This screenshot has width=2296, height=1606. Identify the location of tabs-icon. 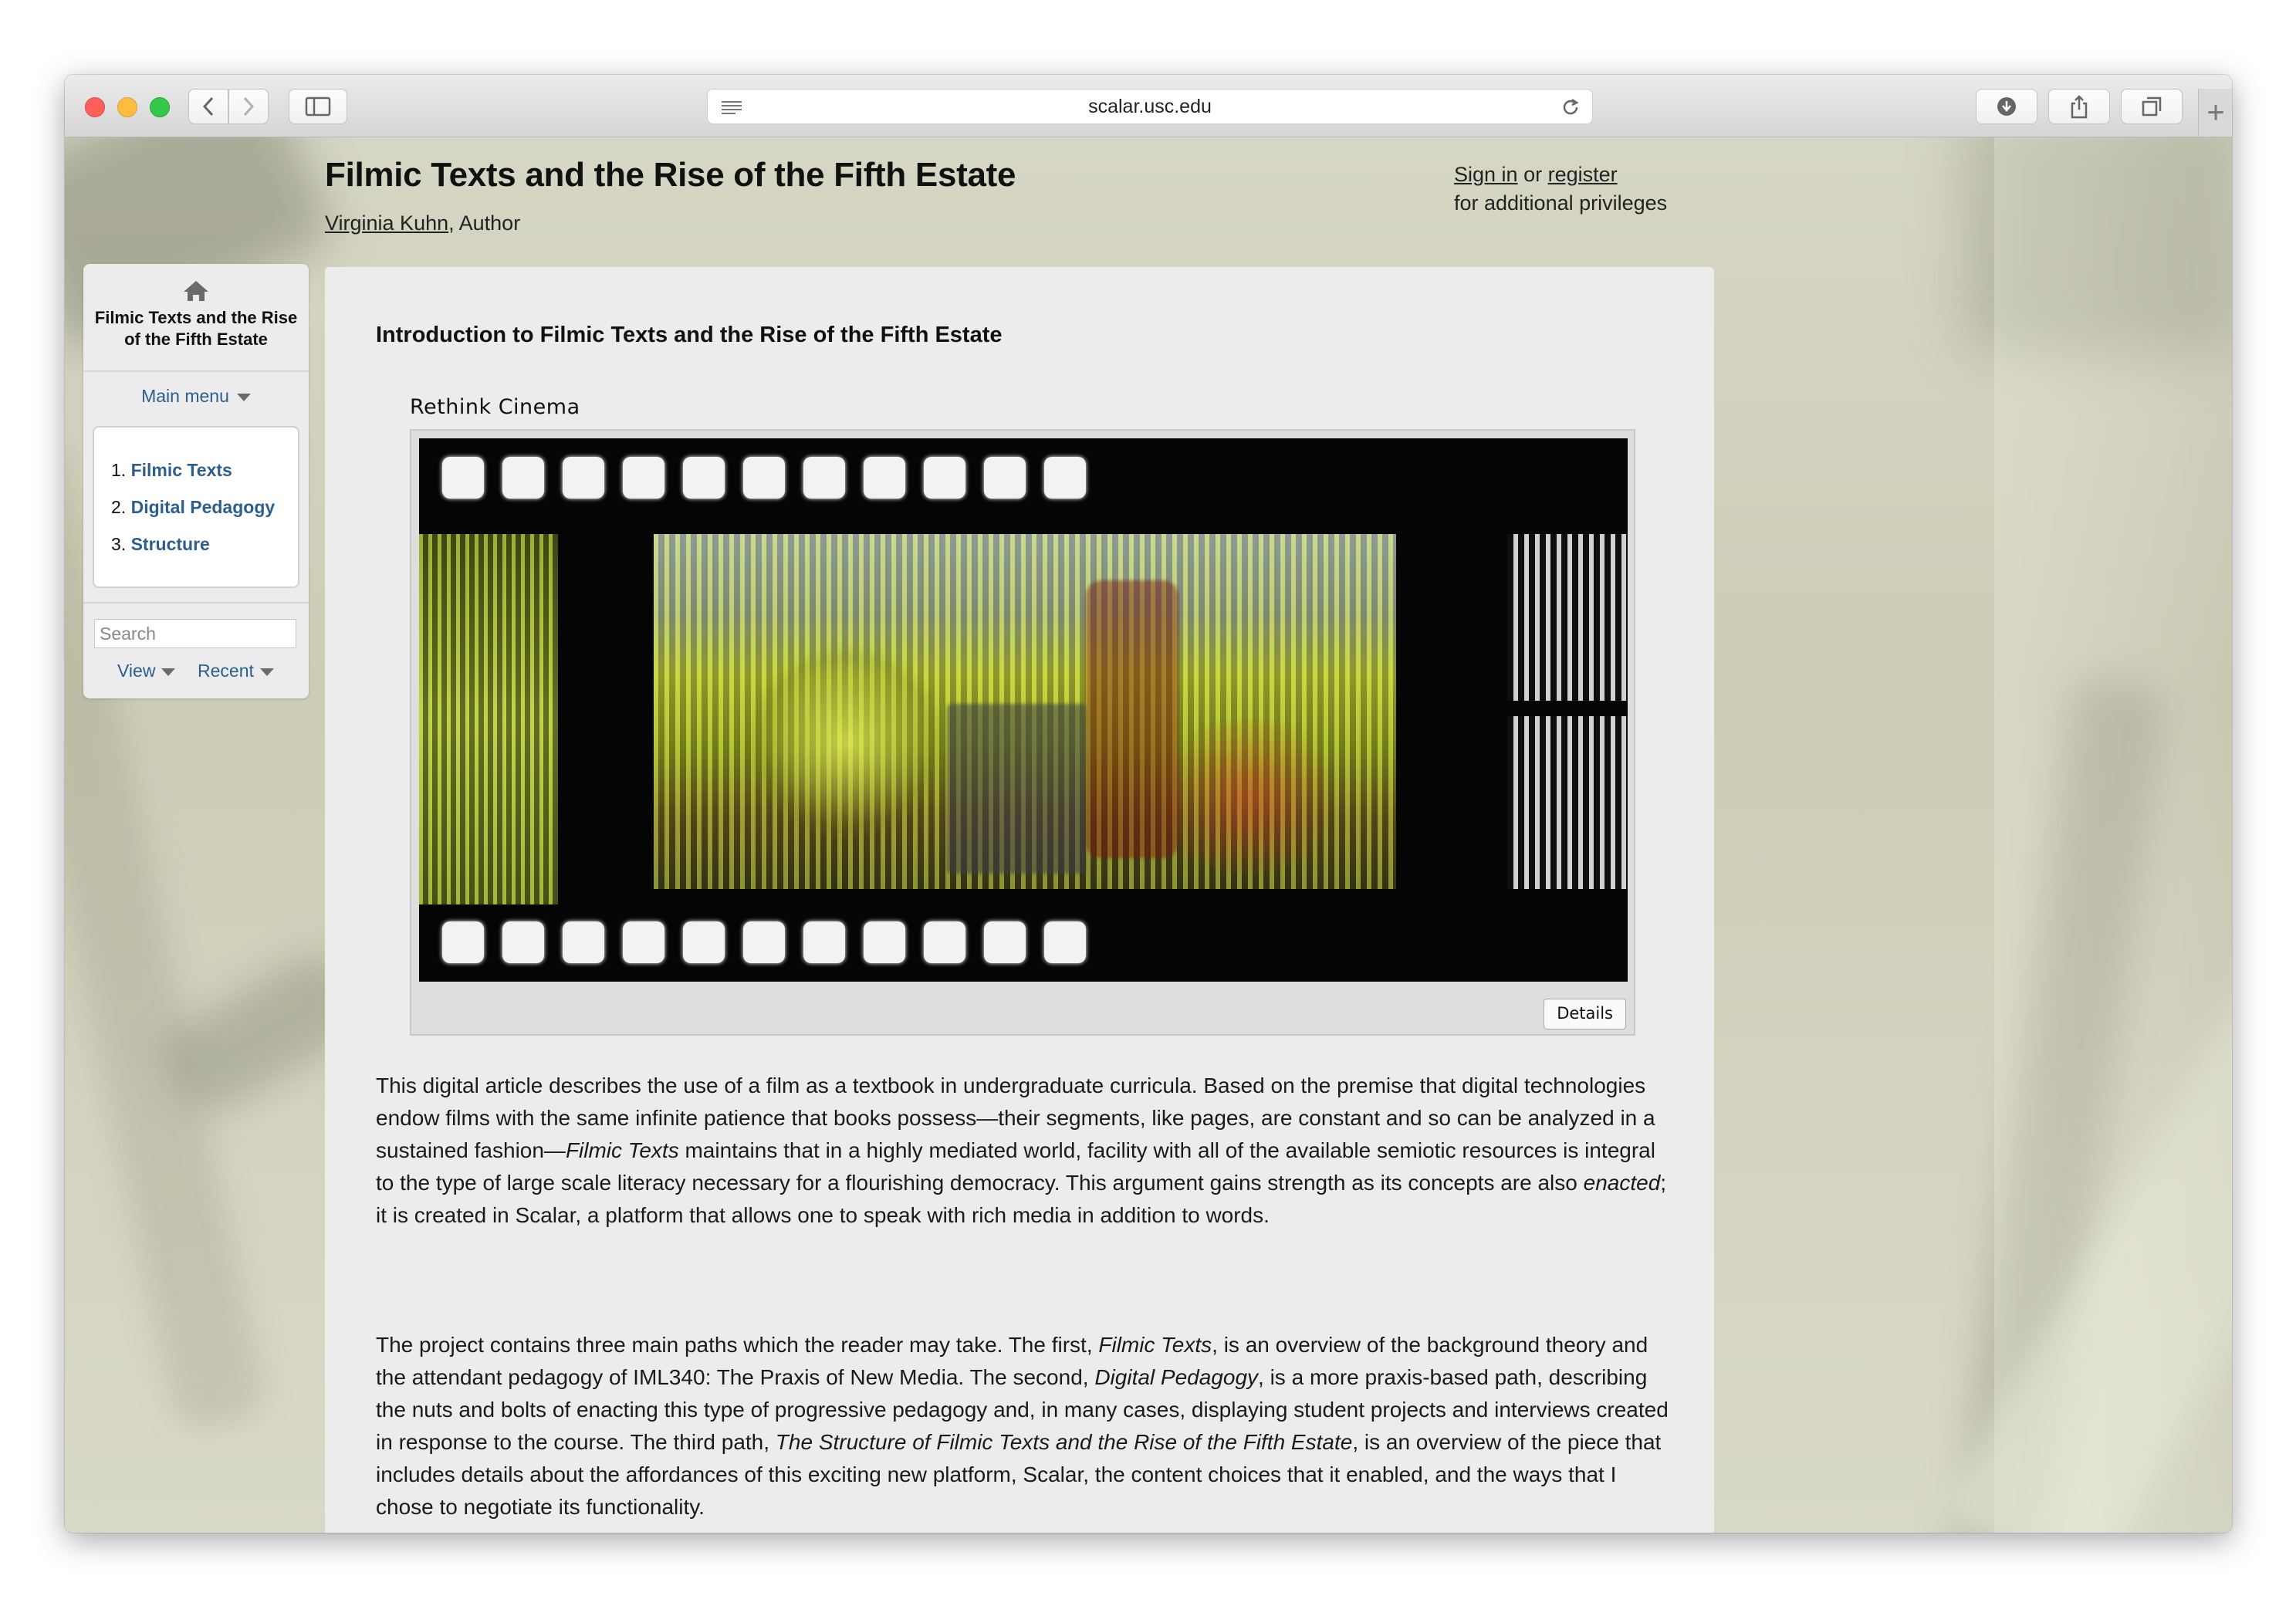
(2152, 107).